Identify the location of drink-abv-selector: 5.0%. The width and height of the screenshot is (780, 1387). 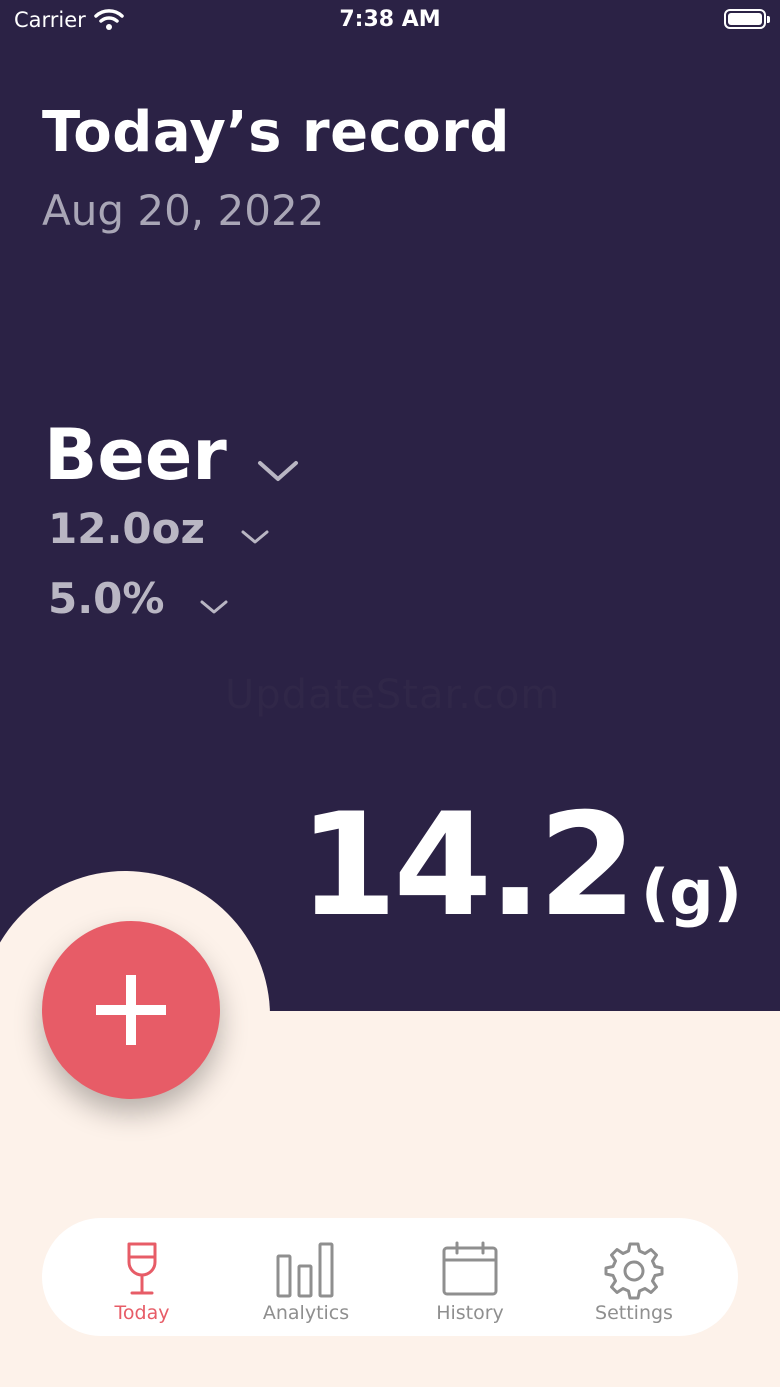
(138, 598).